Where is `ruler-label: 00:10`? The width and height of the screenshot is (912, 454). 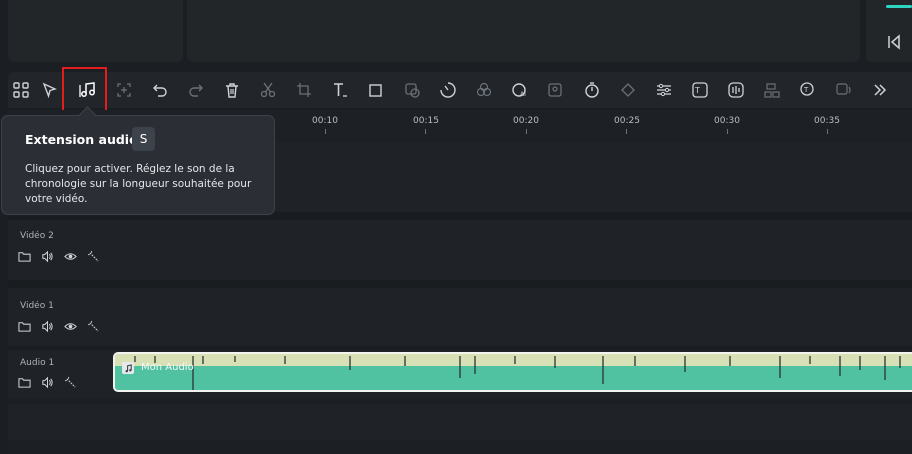
ruler-label: 00:10 is located at coordinates (325, 121).